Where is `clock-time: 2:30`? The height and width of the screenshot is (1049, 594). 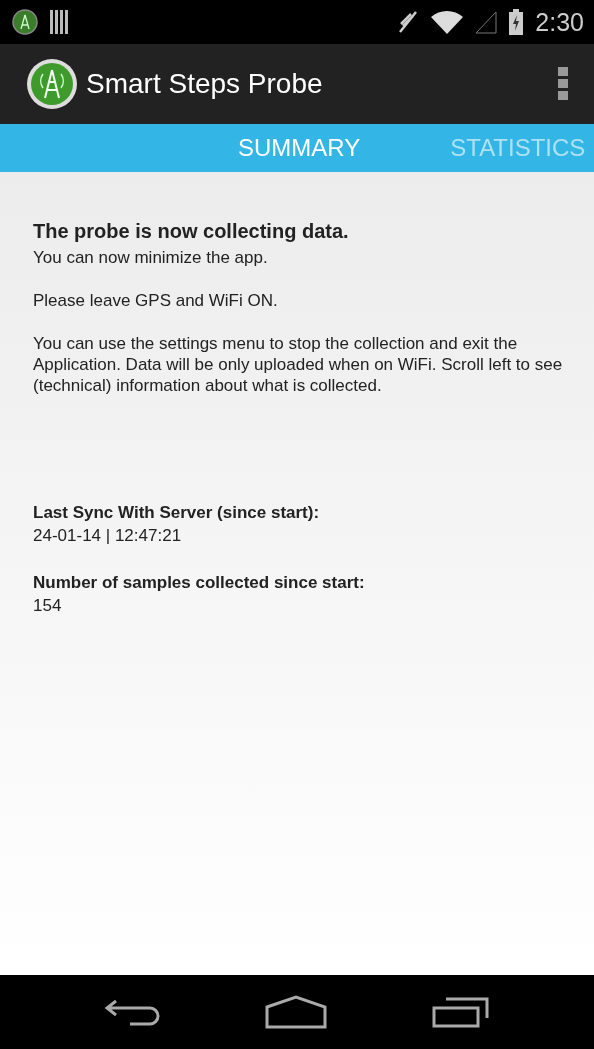
clock-time: 2:30 is located at coordinates (559, 22).